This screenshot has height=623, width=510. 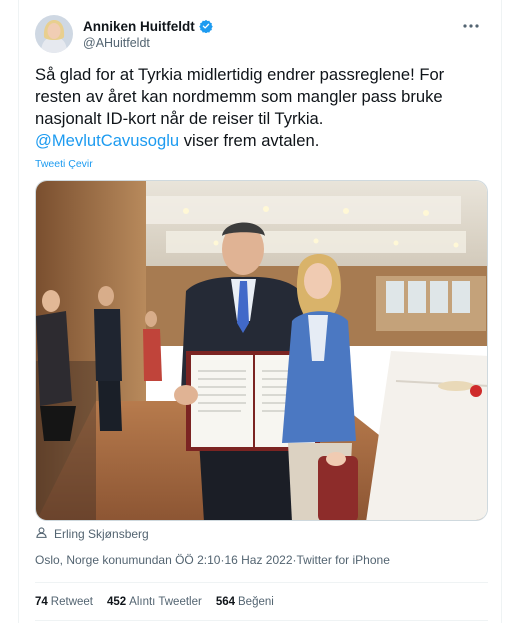 I want to click on mention-link: @MevlutCavusoglu, so click(x=107, y=140).